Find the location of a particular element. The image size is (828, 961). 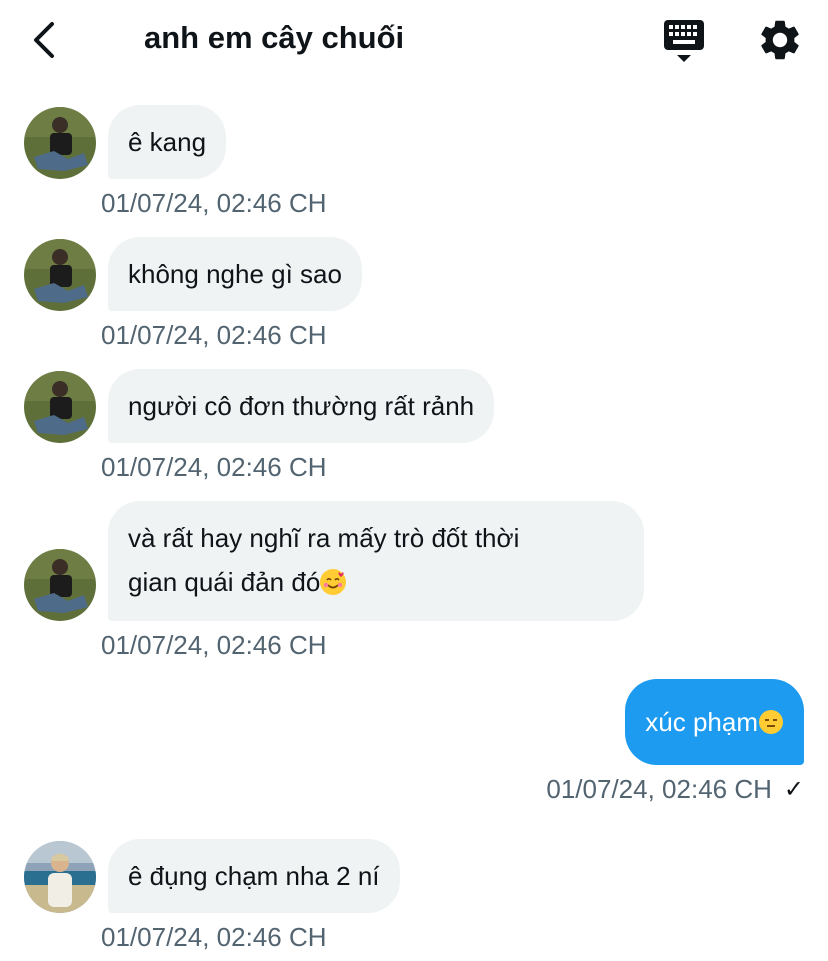

message-text: ê đụng chạm nha 2 ní is located at coordinates (254, 876).